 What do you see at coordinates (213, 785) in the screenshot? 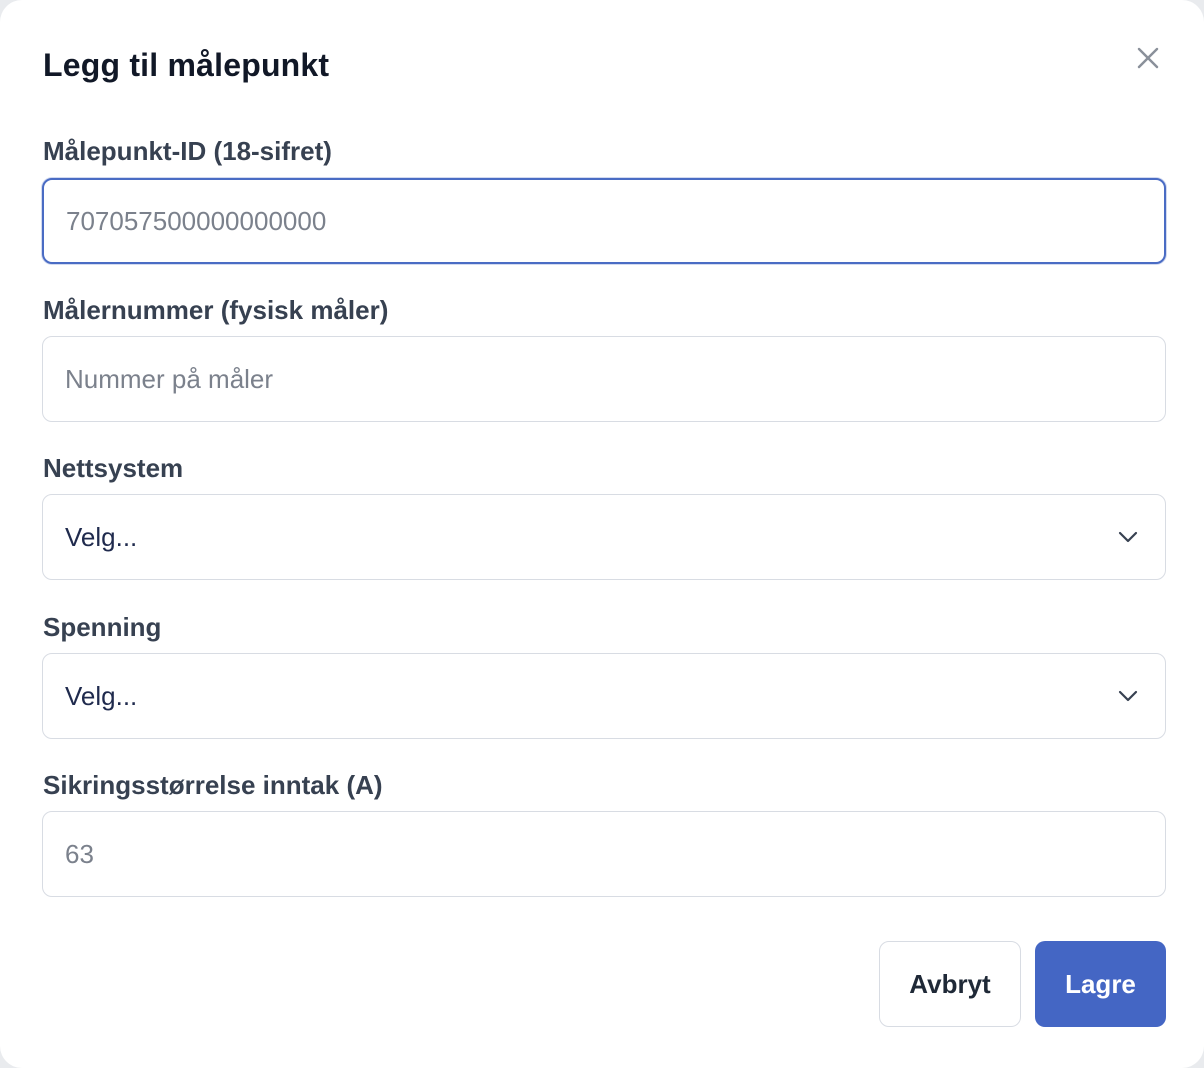
I see `fuse-size-label: Sikringsstørrelse inntak (A)` at bounding box center [213, 785].